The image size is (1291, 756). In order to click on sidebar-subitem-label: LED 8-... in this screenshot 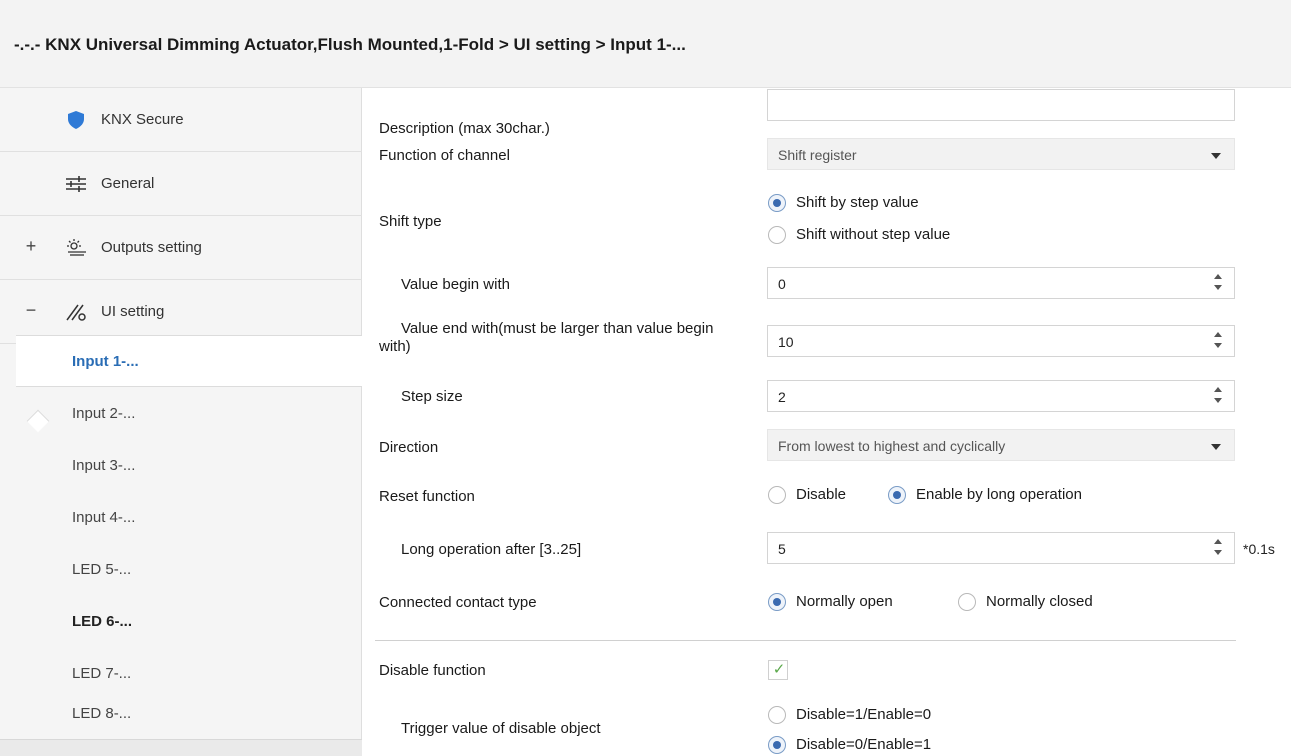, I will do `click(102, 713)`.